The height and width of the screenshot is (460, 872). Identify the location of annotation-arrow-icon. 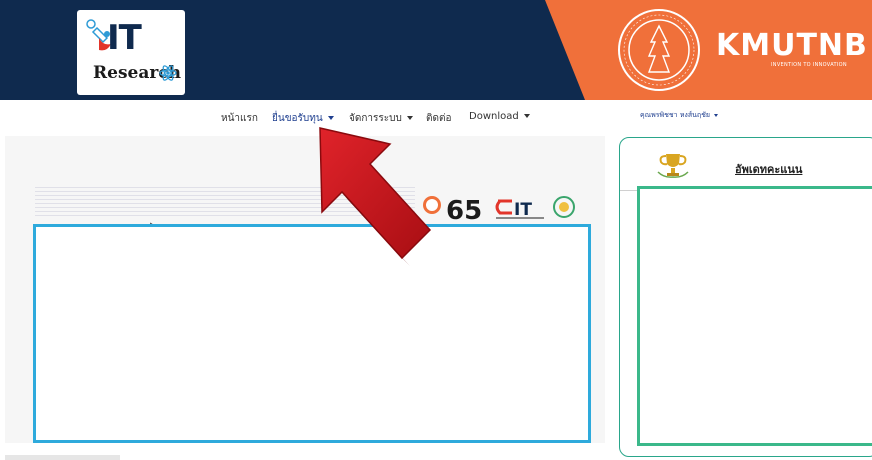
(375, 196).